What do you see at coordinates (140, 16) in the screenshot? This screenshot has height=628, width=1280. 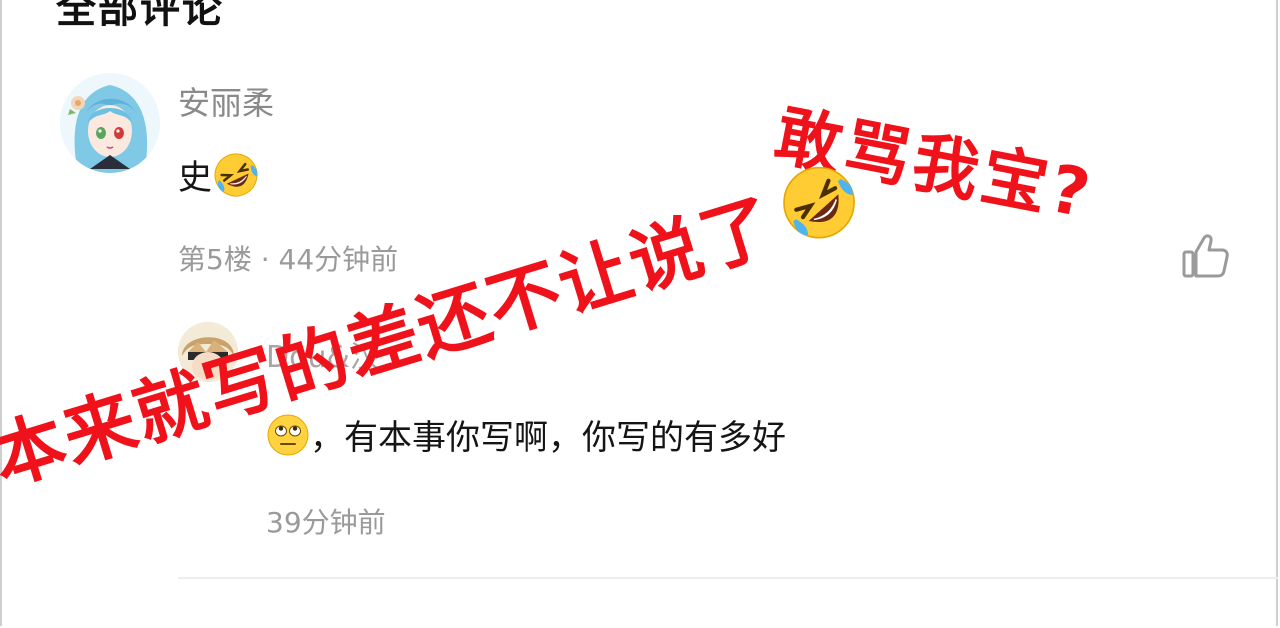 I see `section-title: 全部评论` at bounding box center [140, 16].